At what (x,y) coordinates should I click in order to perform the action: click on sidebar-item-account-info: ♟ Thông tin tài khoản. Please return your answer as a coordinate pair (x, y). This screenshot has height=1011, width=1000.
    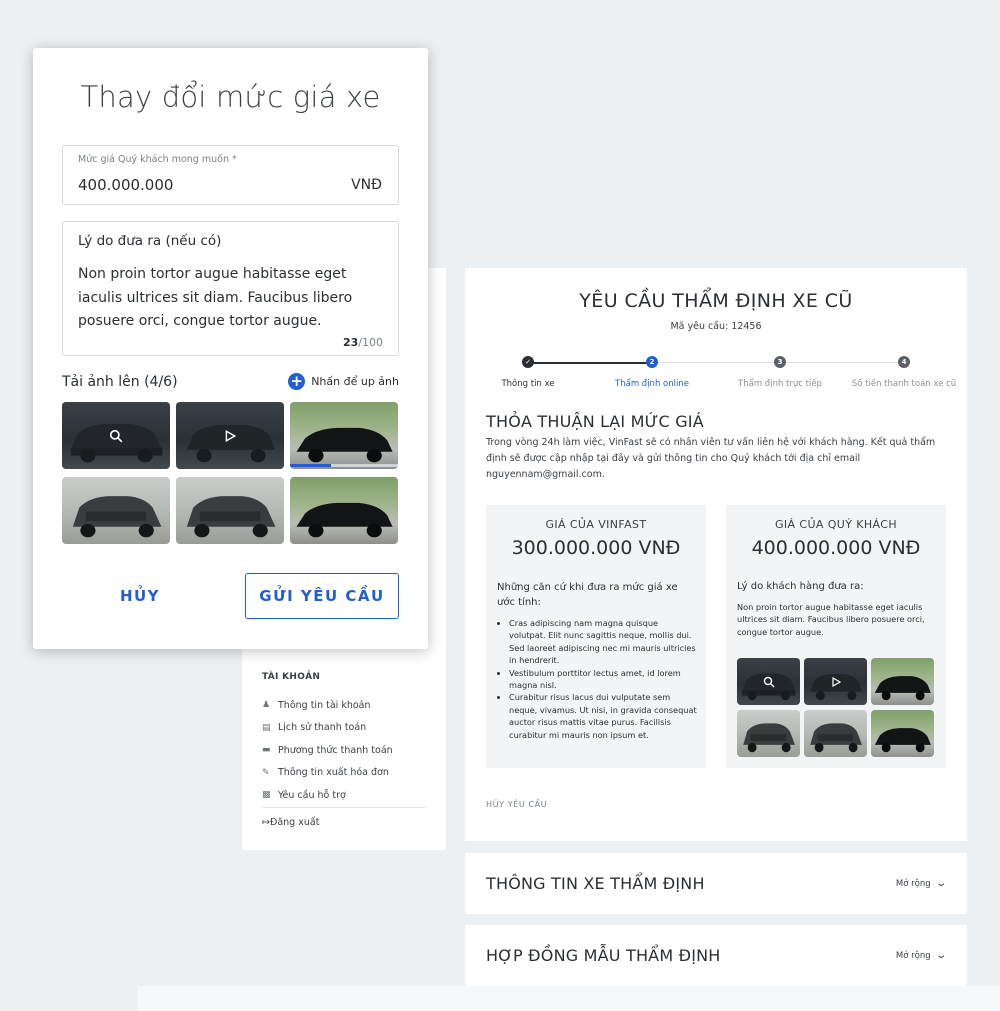
    Looking at the image, I should click on (345, 705).